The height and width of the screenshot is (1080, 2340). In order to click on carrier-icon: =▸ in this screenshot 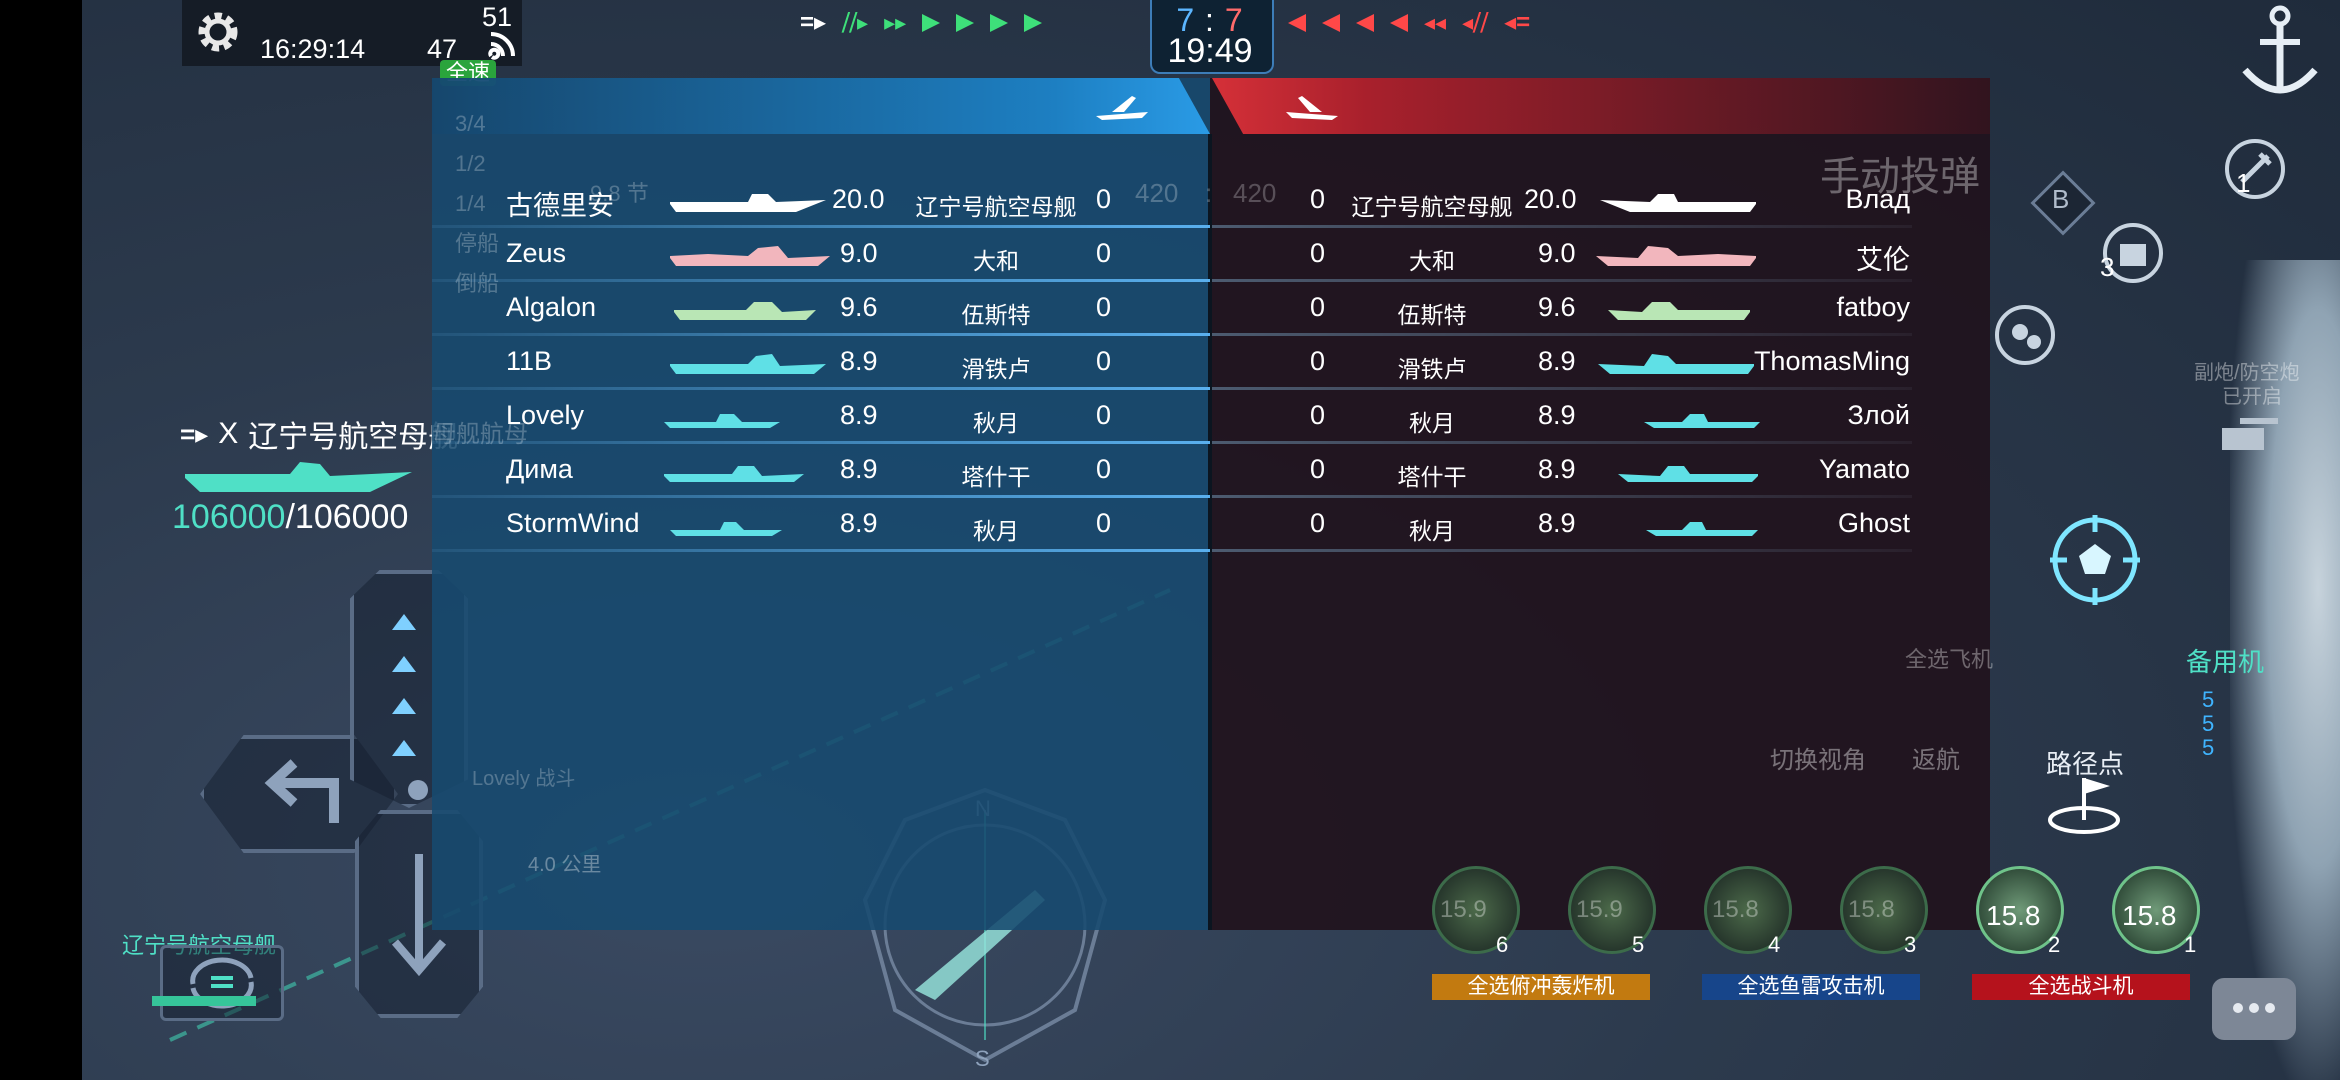, I will do `click(194, 433)`.